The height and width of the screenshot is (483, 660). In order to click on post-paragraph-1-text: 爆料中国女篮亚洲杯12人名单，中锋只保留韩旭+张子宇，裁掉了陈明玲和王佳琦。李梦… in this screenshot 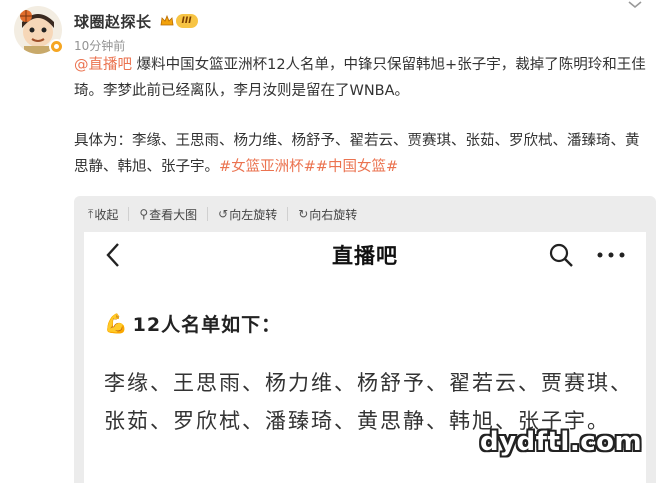, I will do `click(360, 78)`.